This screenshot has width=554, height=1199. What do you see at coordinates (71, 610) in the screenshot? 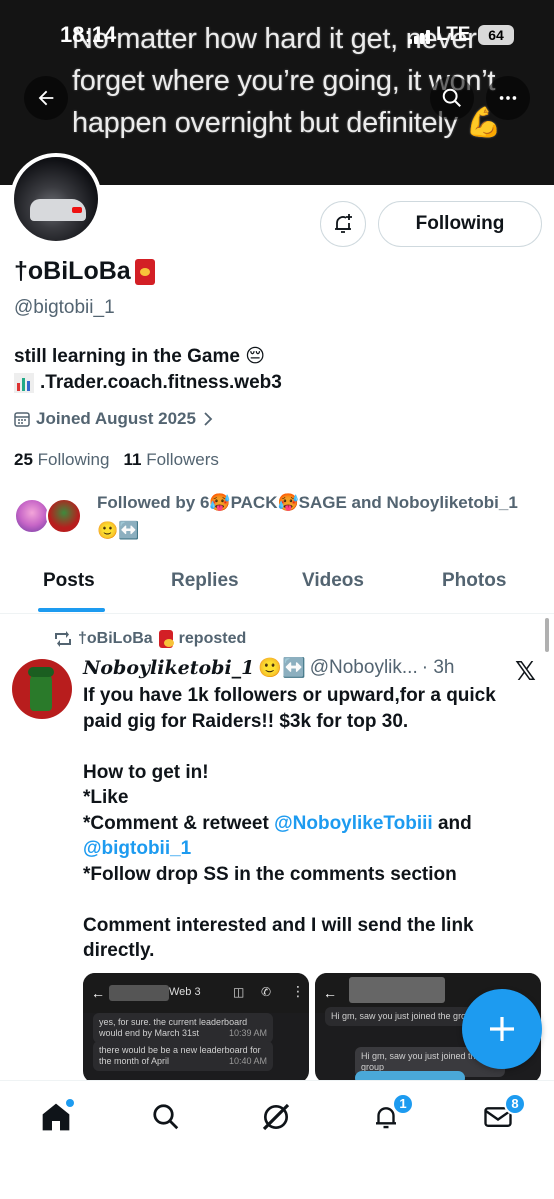
I see `active-tab-indicator` at bounding box center [71, 610].